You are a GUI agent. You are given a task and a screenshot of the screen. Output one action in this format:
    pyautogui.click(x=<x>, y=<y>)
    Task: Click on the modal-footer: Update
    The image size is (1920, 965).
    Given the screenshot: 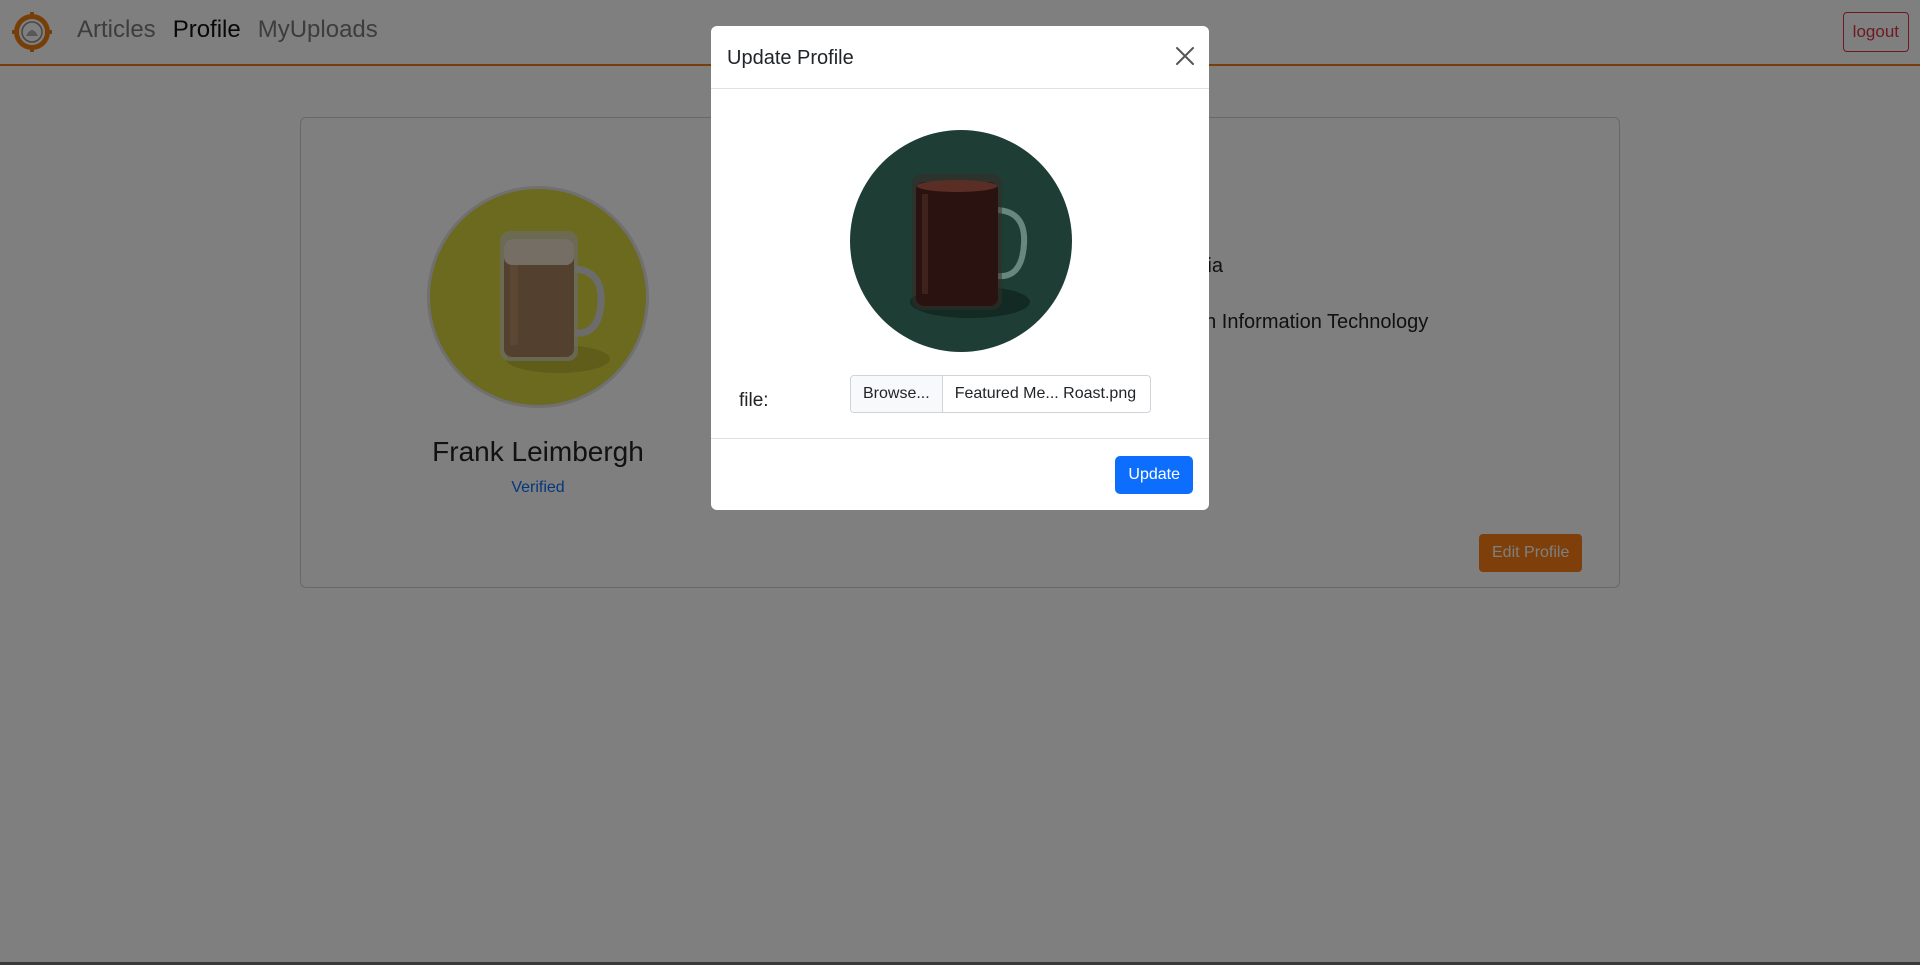 What is the action you would take?
    pyautogui.click(x=960, y=474)
    